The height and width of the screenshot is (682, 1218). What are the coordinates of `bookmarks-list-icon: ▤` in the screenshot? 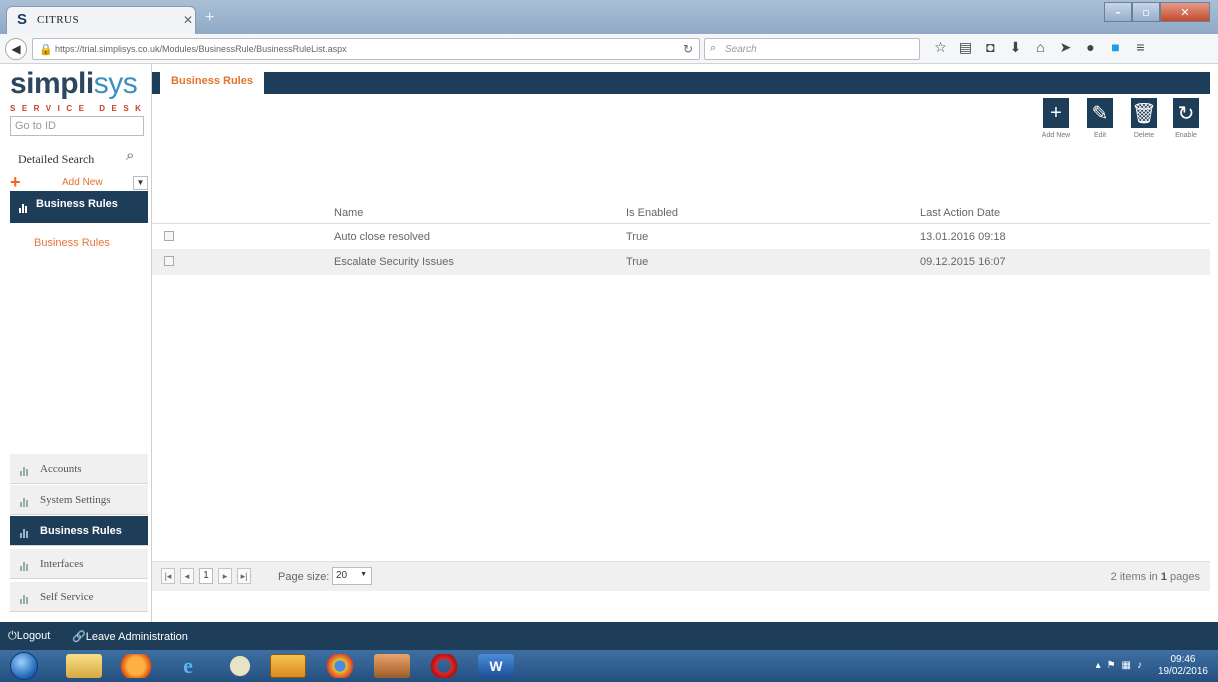 It's located at (965, 47).